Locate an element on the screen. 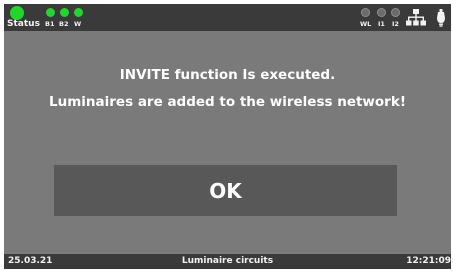 This screenshot has width=453, height=271. b1-led is located at coordinates (50, 12).